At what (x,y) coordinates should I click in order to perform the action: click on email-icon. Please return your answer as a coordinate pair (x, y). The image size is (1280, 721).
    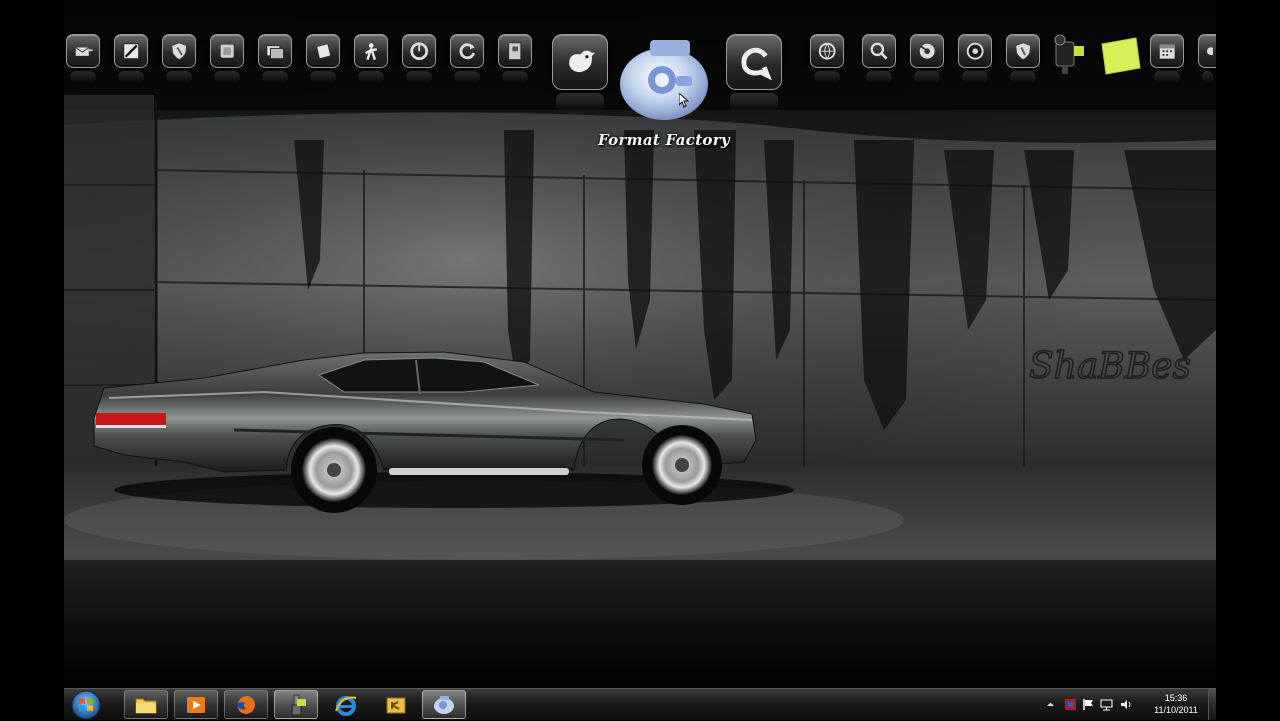
    Looking at the image, I should click on (83, 58).